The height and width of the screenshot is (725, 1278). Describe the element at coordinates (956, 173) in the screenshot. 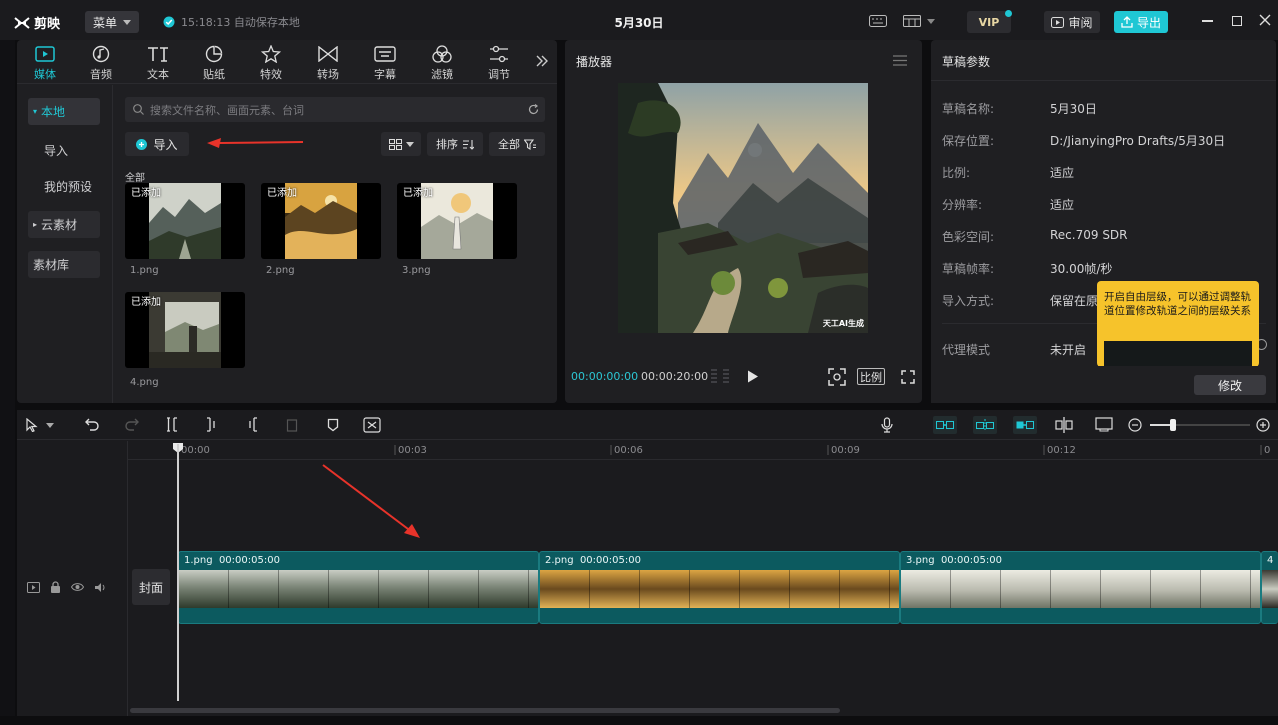

I see `prop-label: 比例:` at that location.